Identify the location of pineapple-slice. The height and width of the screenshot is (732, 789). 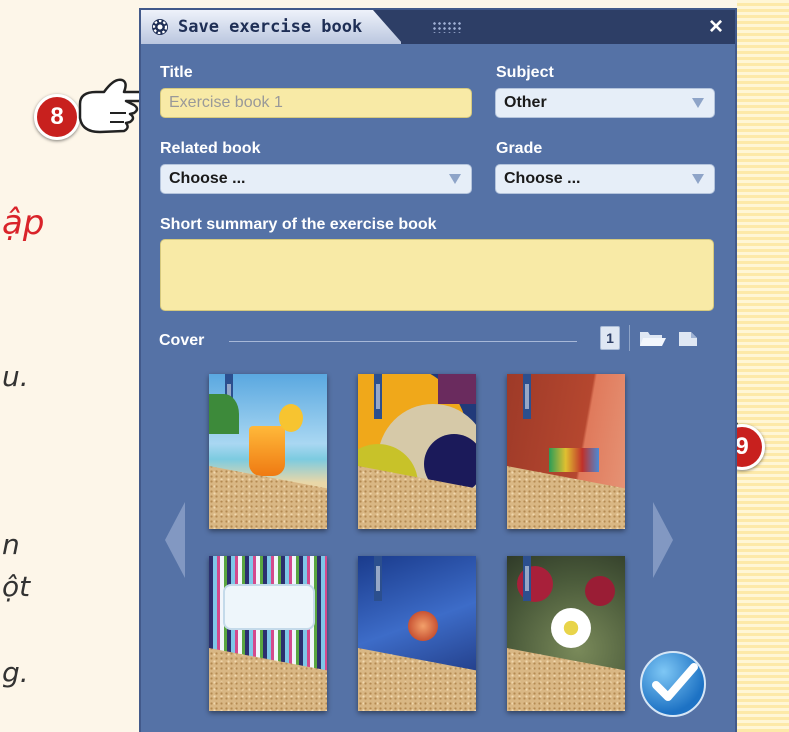
(291, 418).